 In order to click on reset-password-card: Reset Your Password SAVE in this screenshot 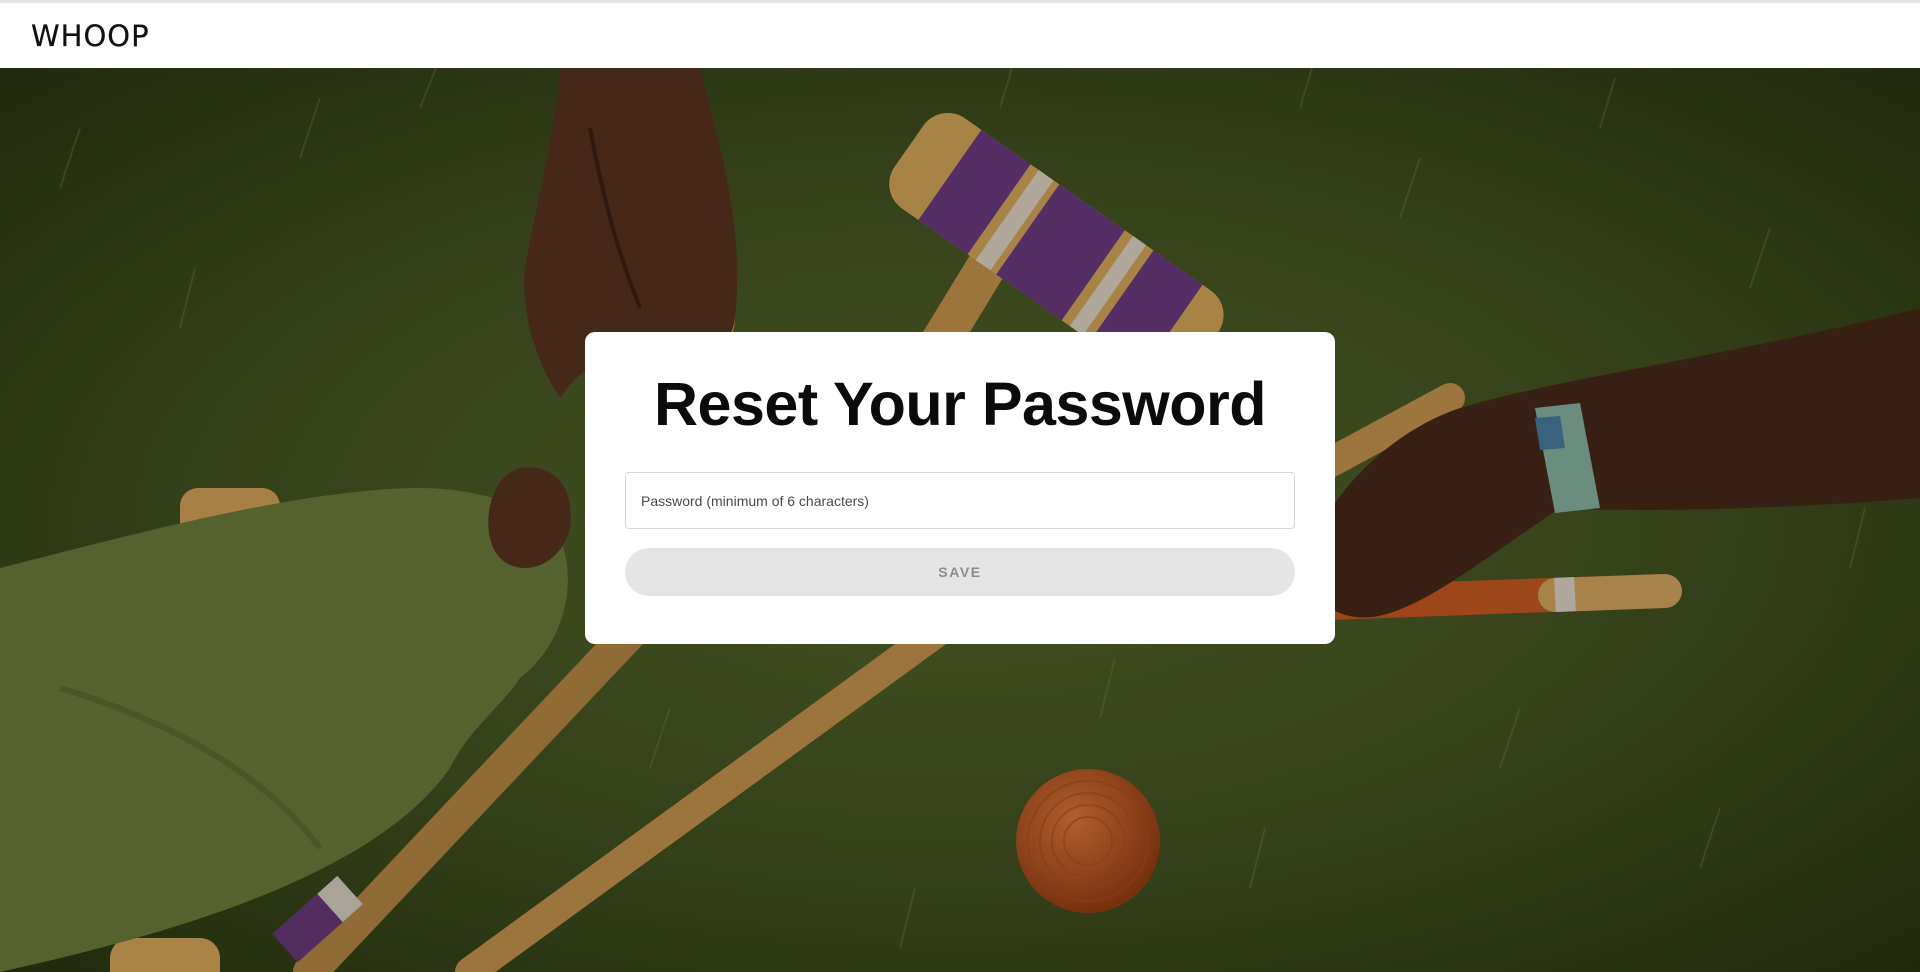, I will do `click(960, 488)`.